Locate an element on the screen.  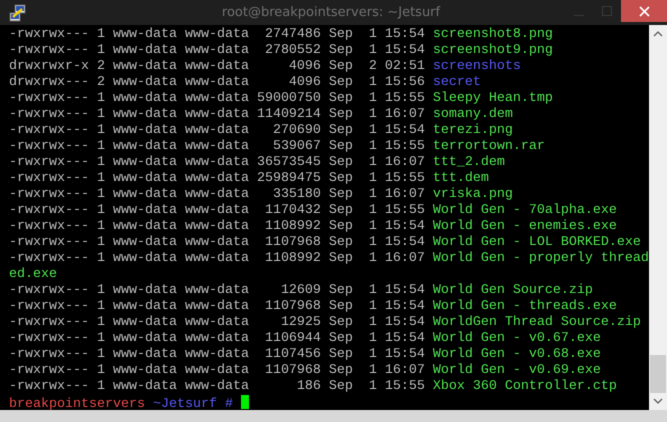
file-details: -rwxrwx--- 1 www-data www-data 1108992 Sep 1 15:54 is located at coordinates (217, 226).